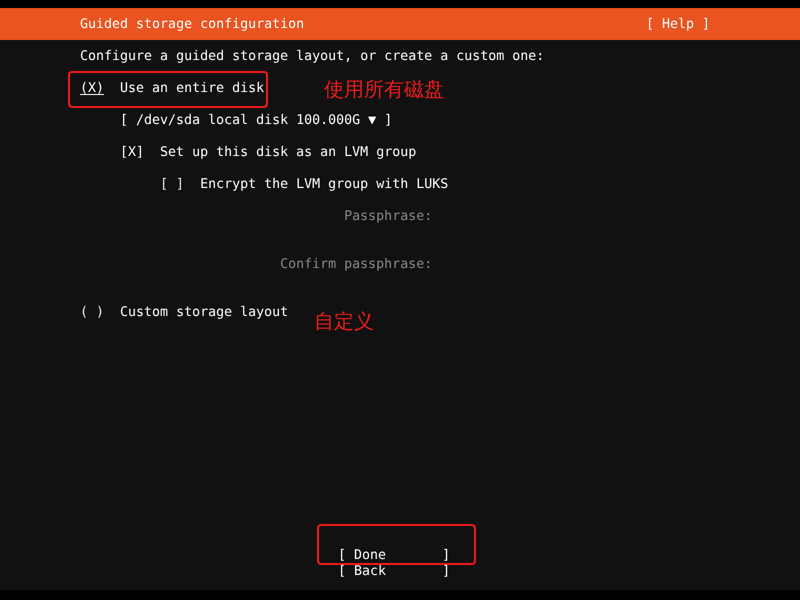  What do you see at coordinates (394, 572) in the screenshot?
I see `menu-button: [ Back ]` at bounding box center [394, 572].